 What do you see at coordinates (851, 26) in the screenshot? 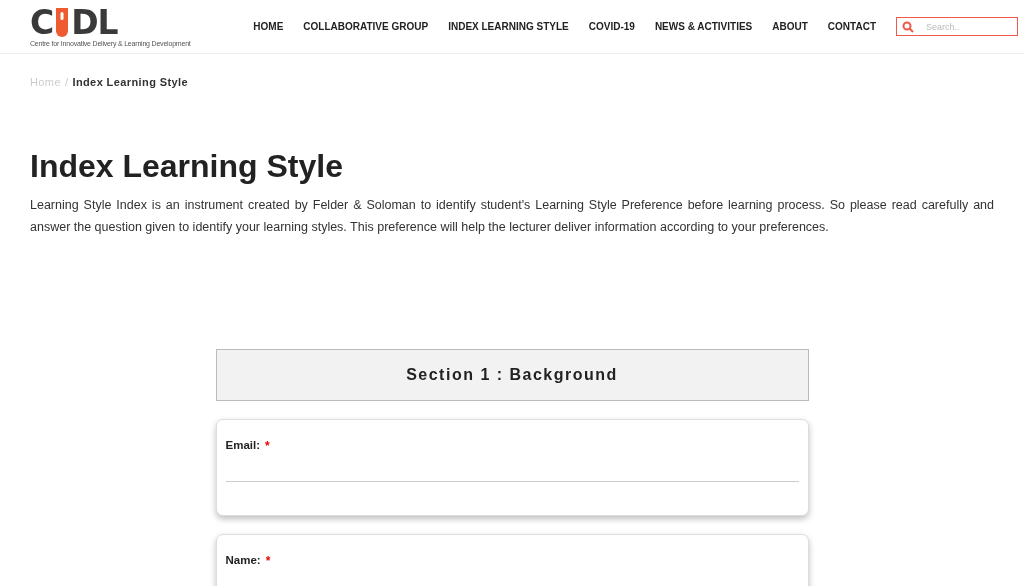
I see `nav-link: CONTACT` at bounding box center [851, 26].